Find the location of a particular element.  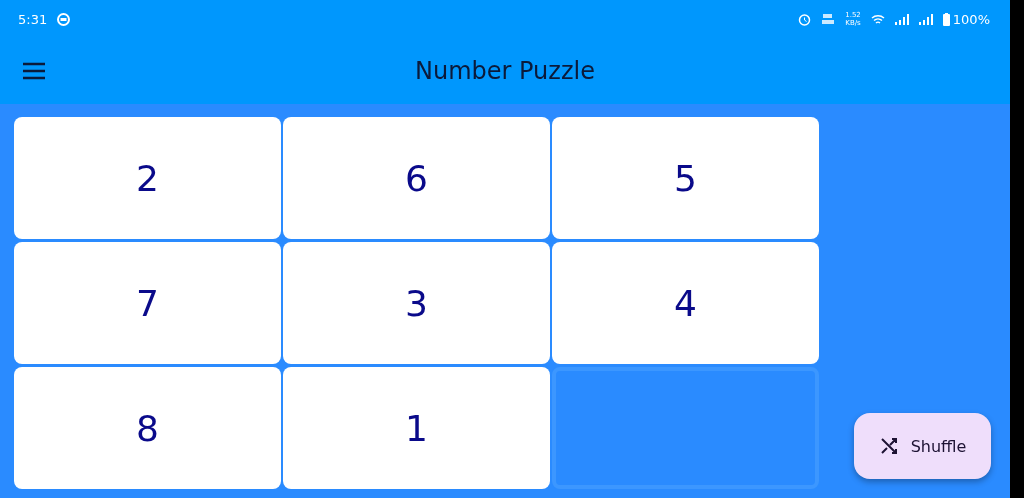

menu-icon is located at coordinates (34, 71).